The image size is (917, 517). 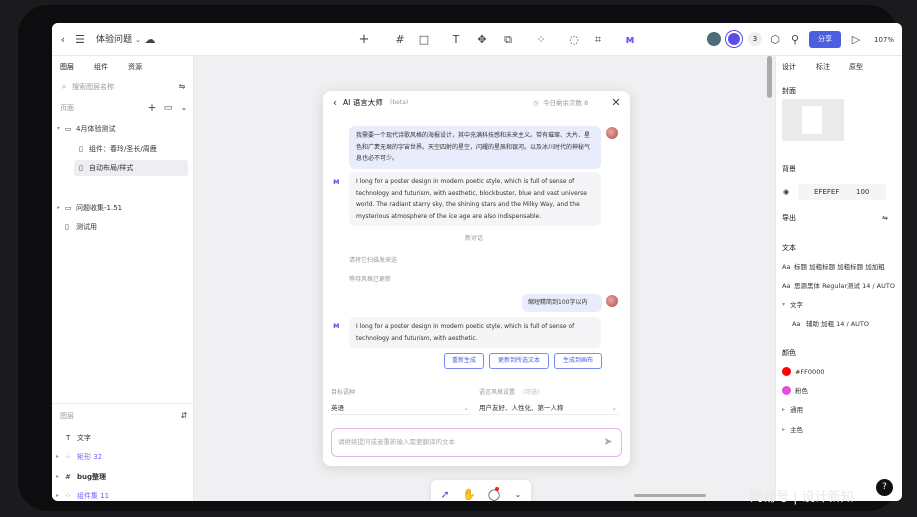 I want to click on scrollbar, so click(x=769, y=77).